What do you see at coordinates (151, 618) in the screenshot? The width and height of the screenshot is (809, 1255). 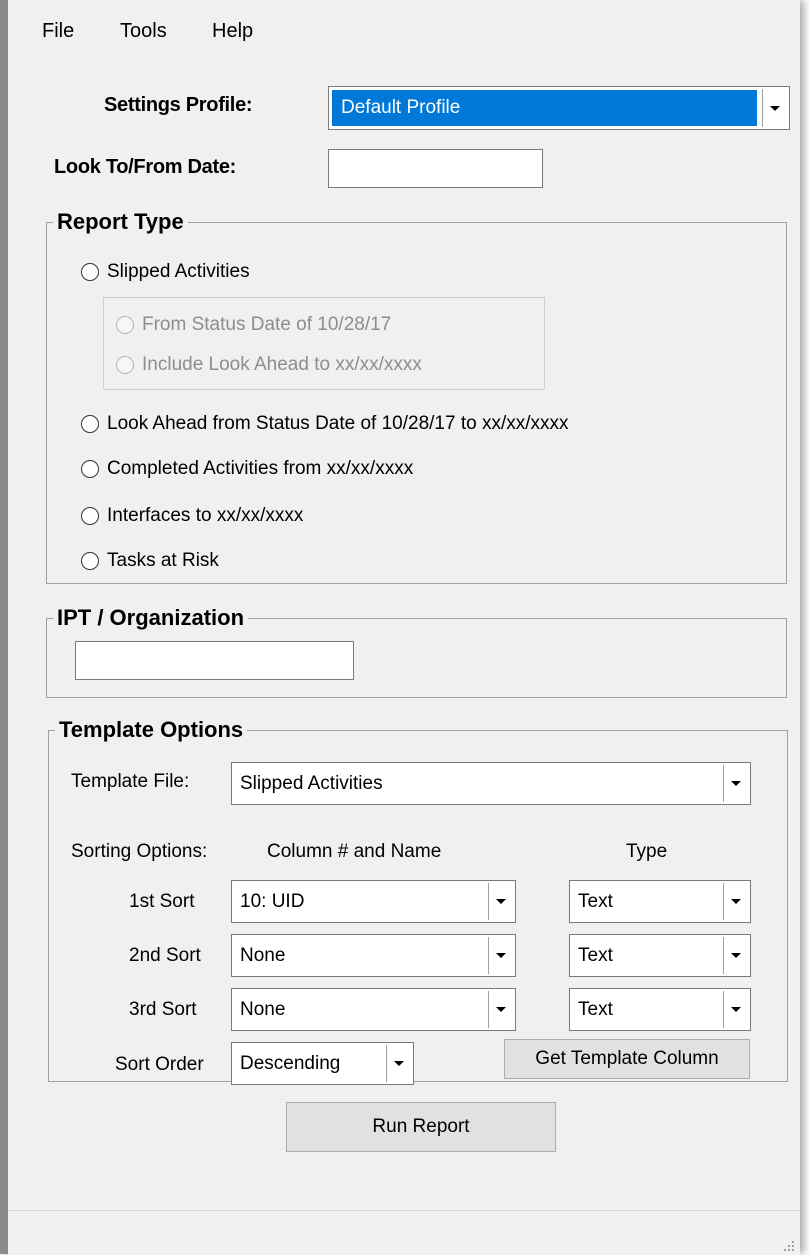 I see `ipt-organization-title: IPT / Organization` at bounding box center [151, 618].